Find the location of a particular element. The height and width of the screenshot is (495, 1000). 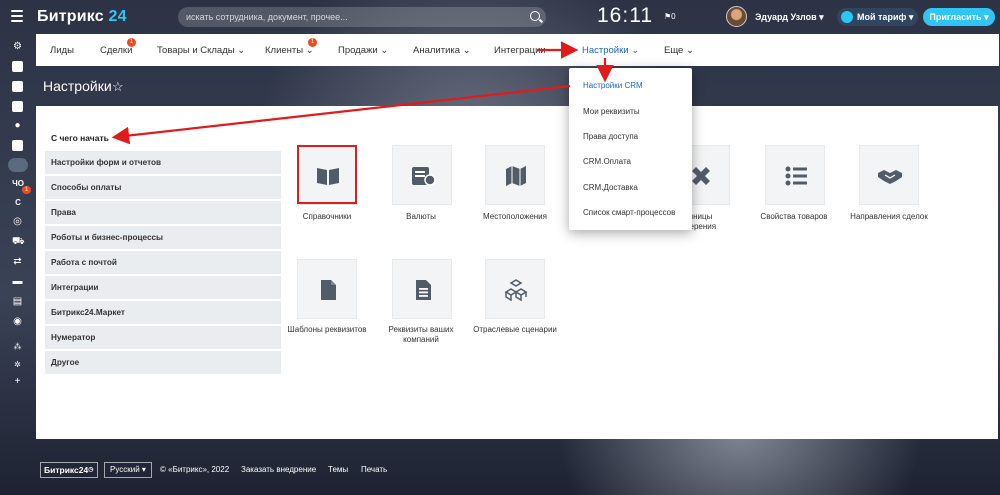

nav-item-analytics: Аналитика ⌄ is located at coordinates (442, 50).